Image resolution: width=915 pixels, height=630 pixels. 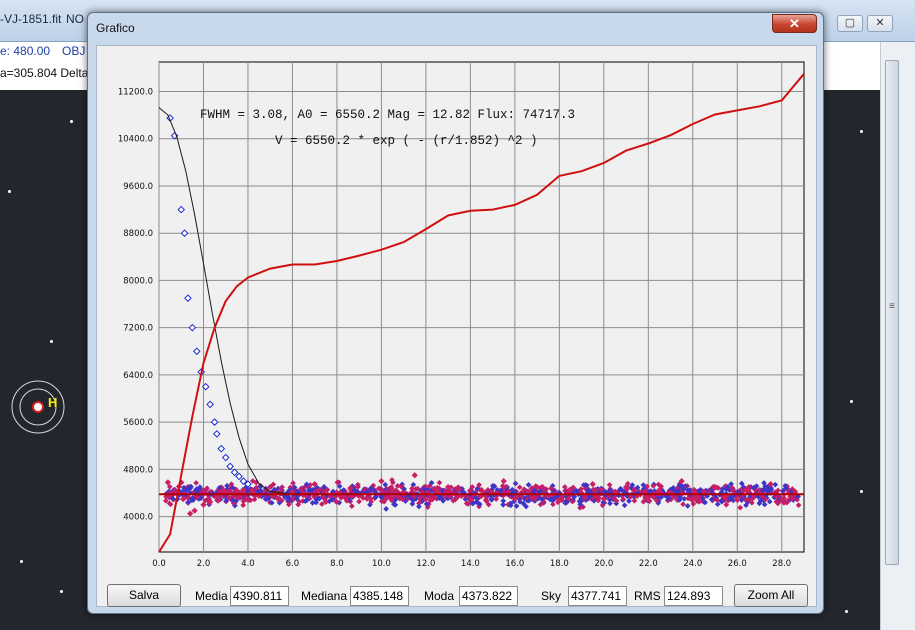 What do you see at coordinates (204, 564) in the screenshot?
I see `x-tick-label: 2.0` at bounding box center [204, 564].